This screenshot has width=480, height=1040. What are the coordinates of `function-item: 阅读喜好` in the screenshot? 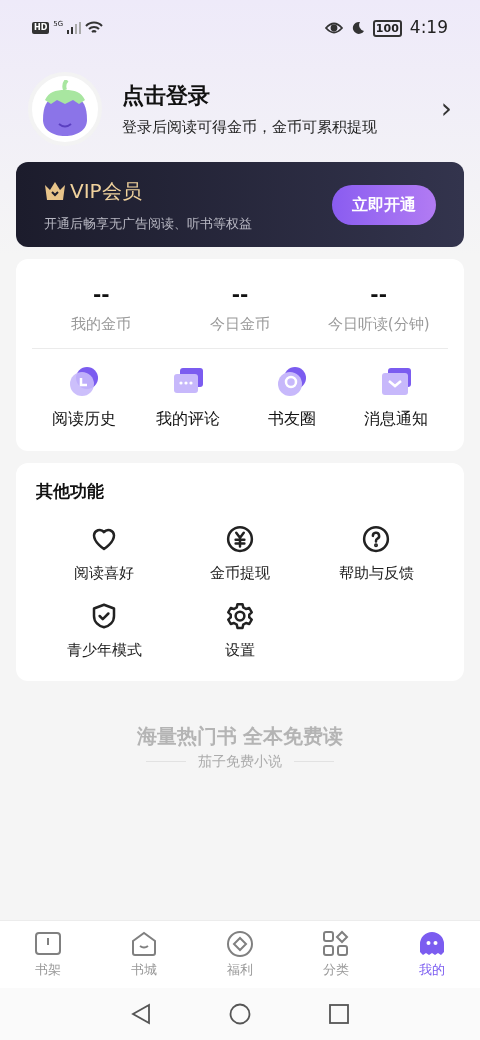 It's located at (104, 554).